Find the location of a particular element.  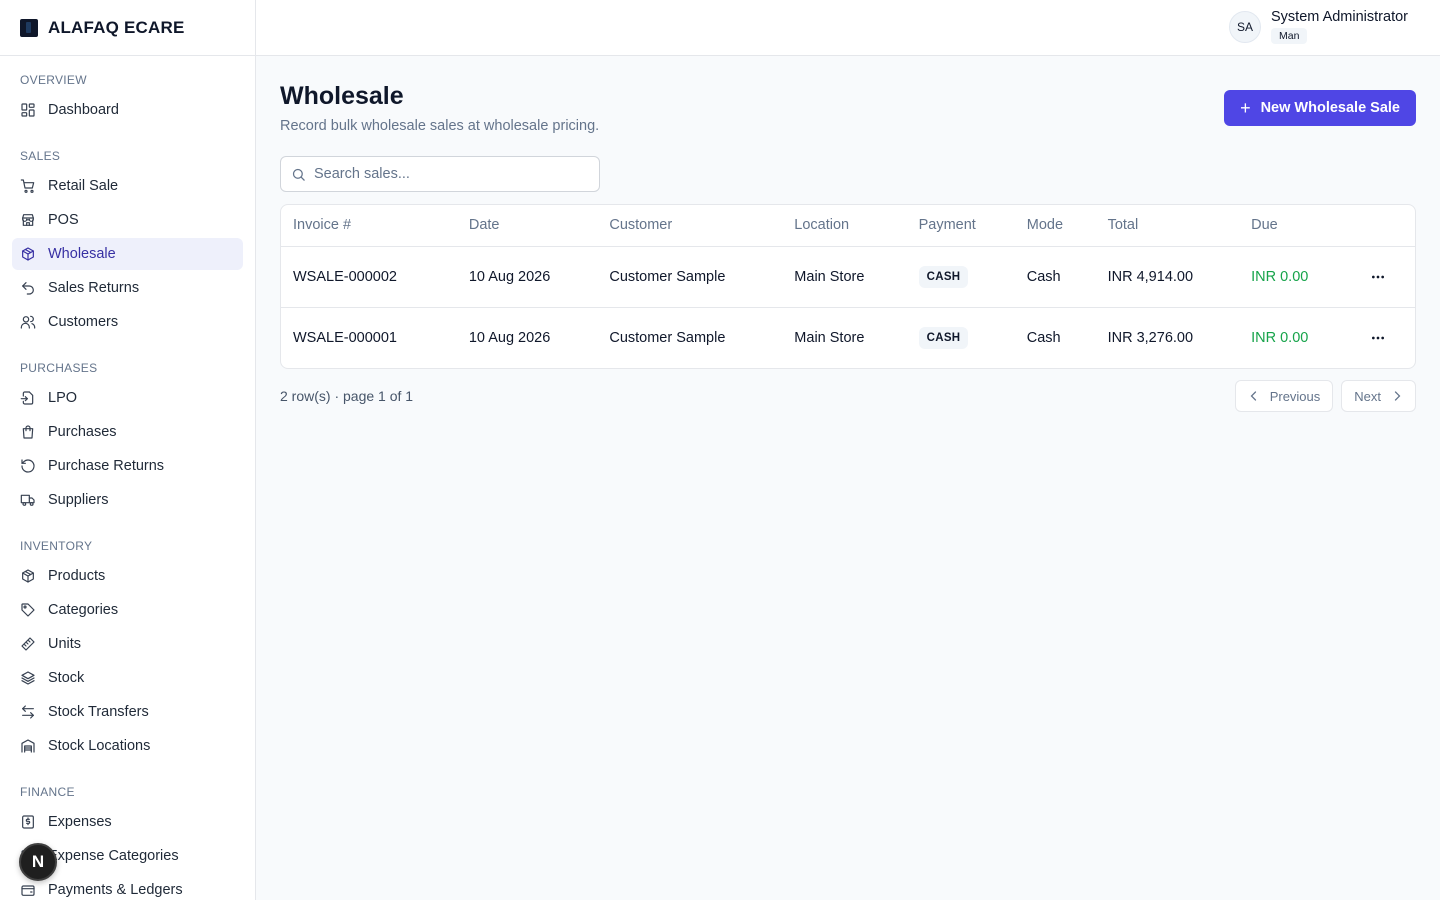

arrows-transfer-icon is located at coordinates (28, 712).